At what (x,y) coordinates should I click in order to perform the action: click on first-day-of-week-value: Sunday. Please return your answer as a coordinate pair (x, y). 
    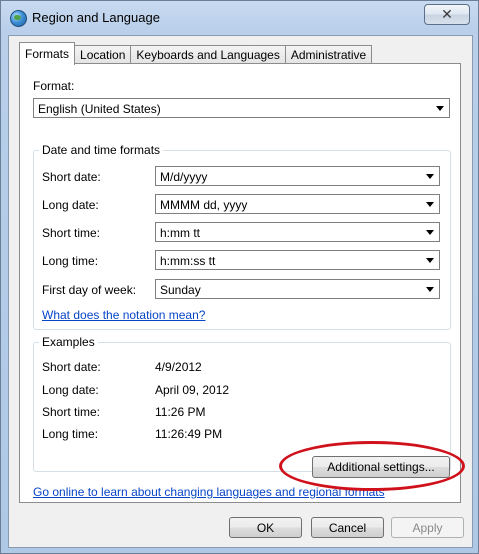
    Looking at the image, I should click on (180, 290).